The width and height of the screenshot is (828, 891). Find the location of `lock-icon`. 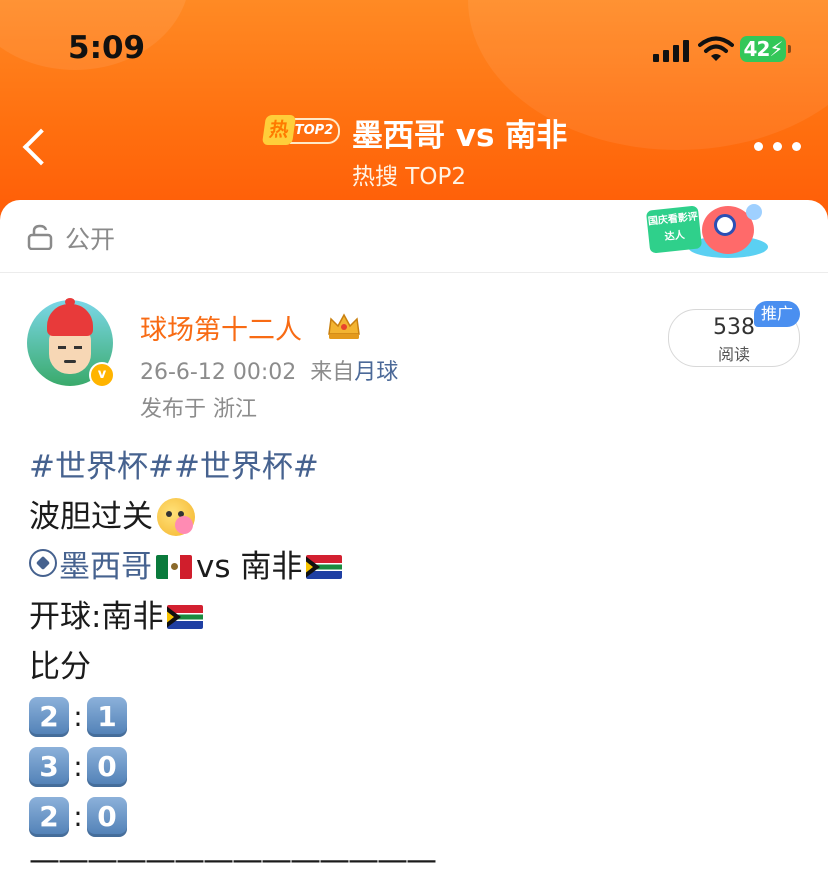

lock-icon is located at coordinates (40, 237).